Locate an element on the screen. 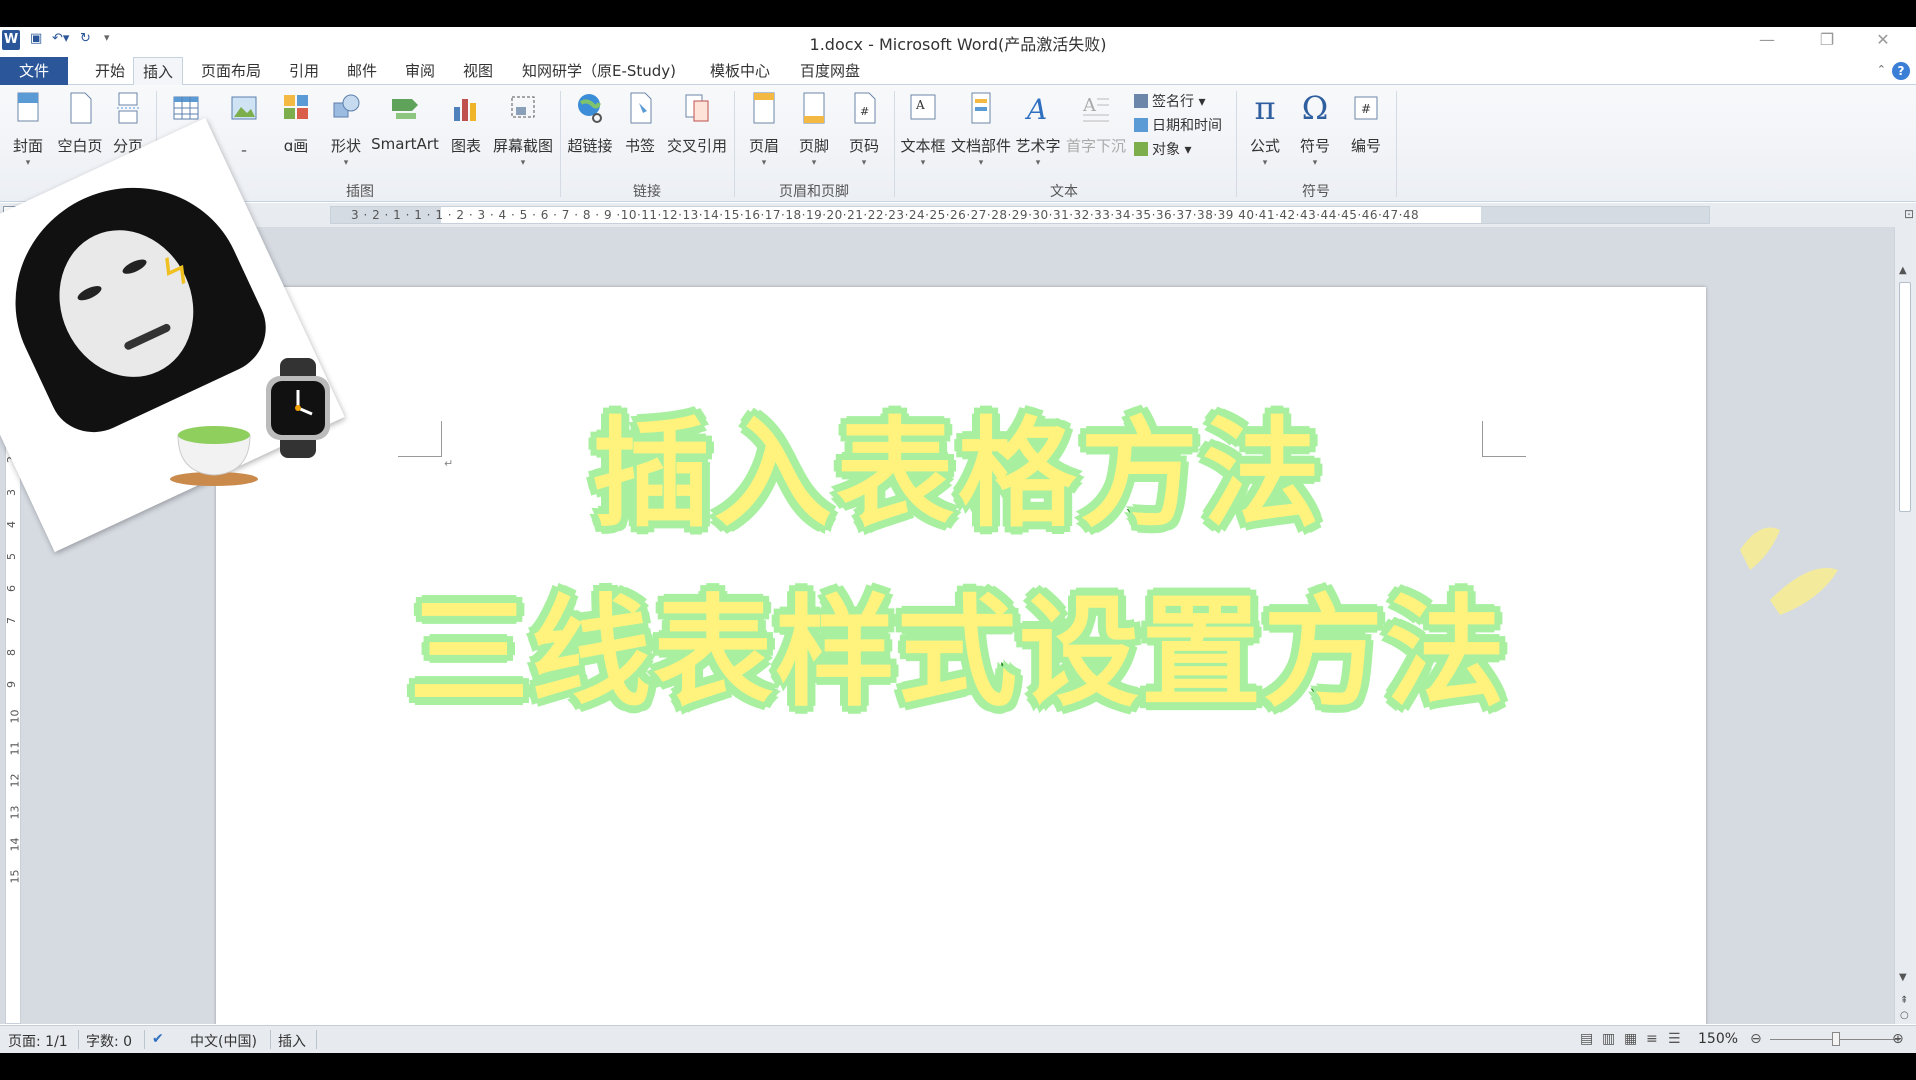 This screenshot has width=1916, height=1080. hyperlink-icon is located at coordinates (590, 108).